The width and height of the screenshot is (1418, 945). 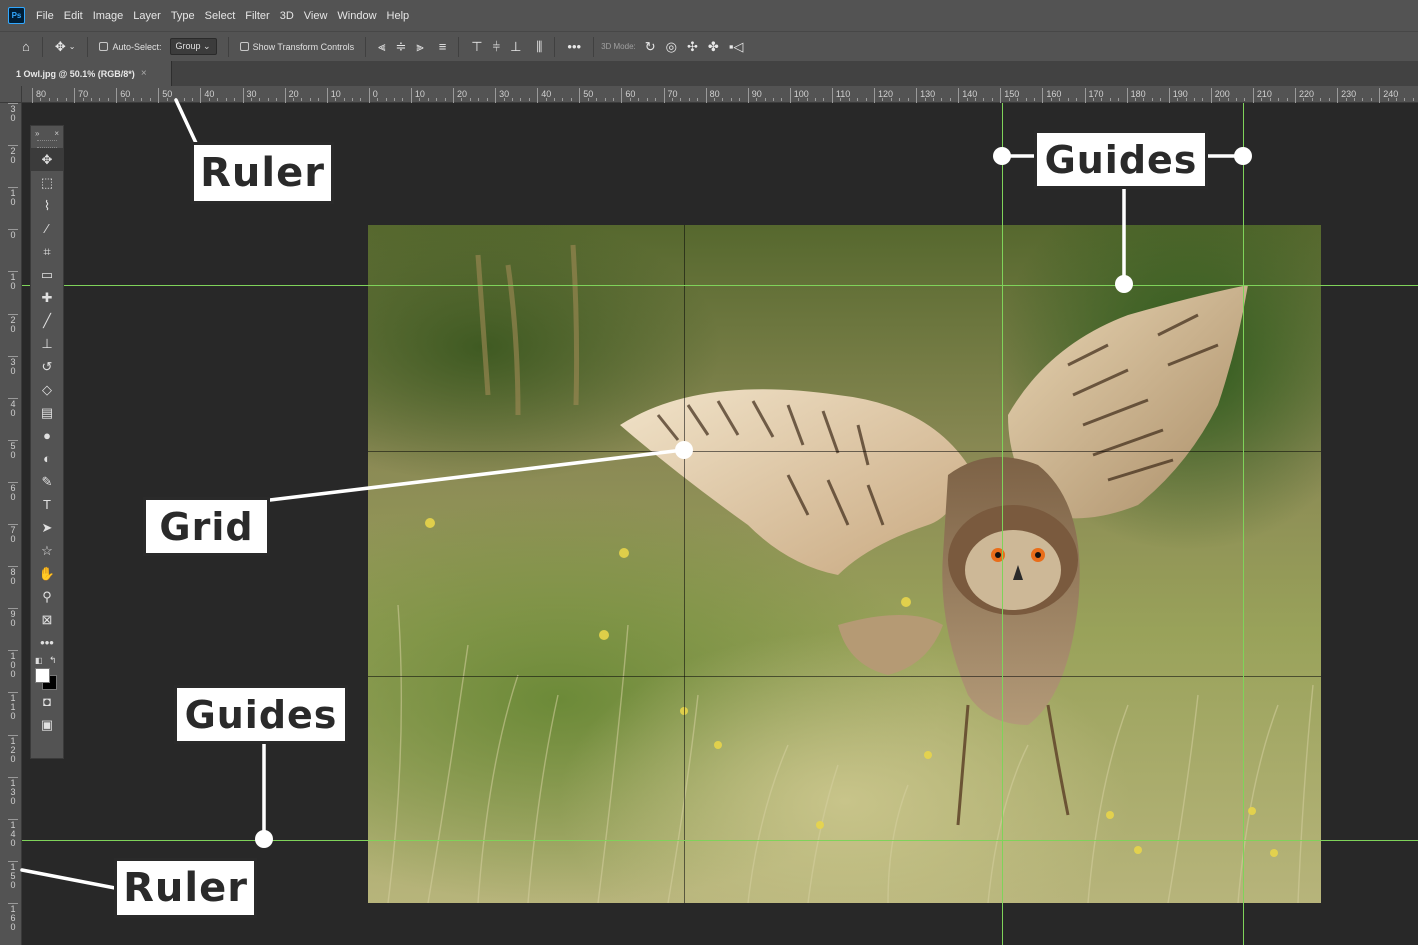 I want to click on more-options-icon: •••, so click(x=574, y=46).